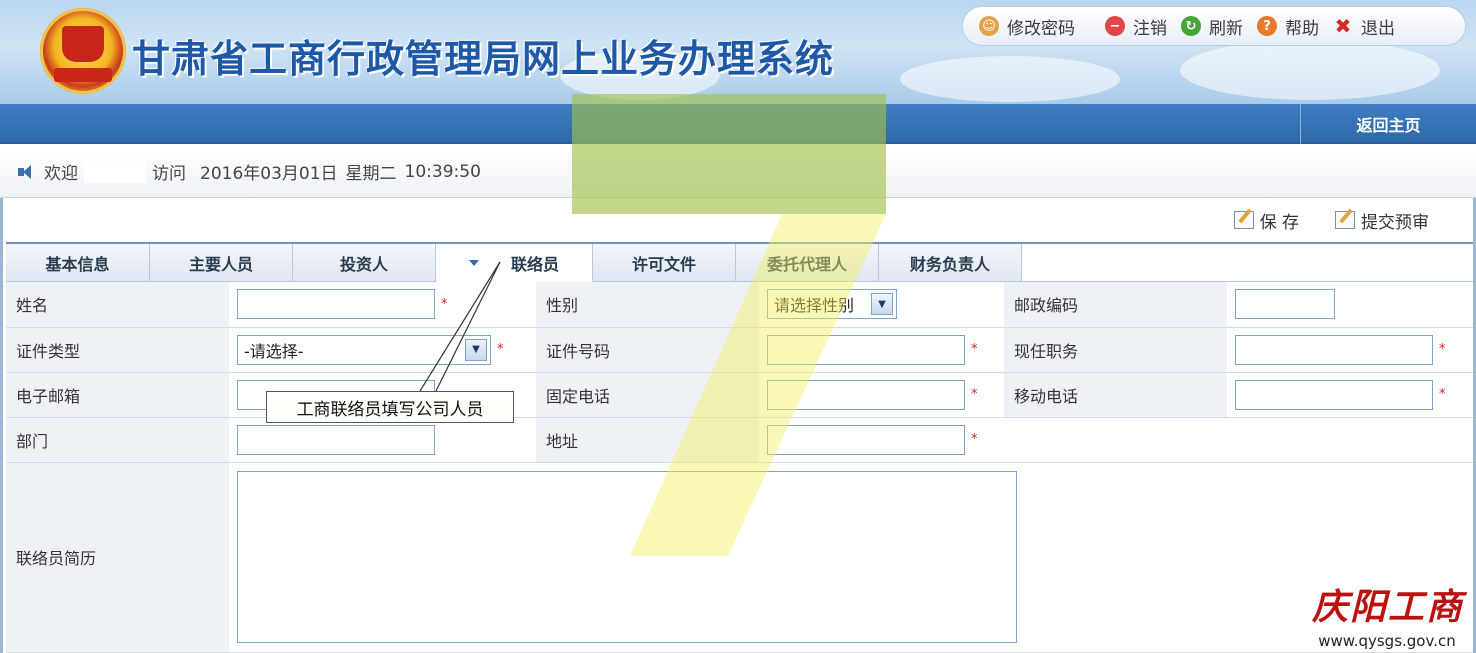  What do you see at coordinates (364, 349) in the screenshot?
I see `id-type-select: -请选择- ▼` at bounding box center [364, 349].